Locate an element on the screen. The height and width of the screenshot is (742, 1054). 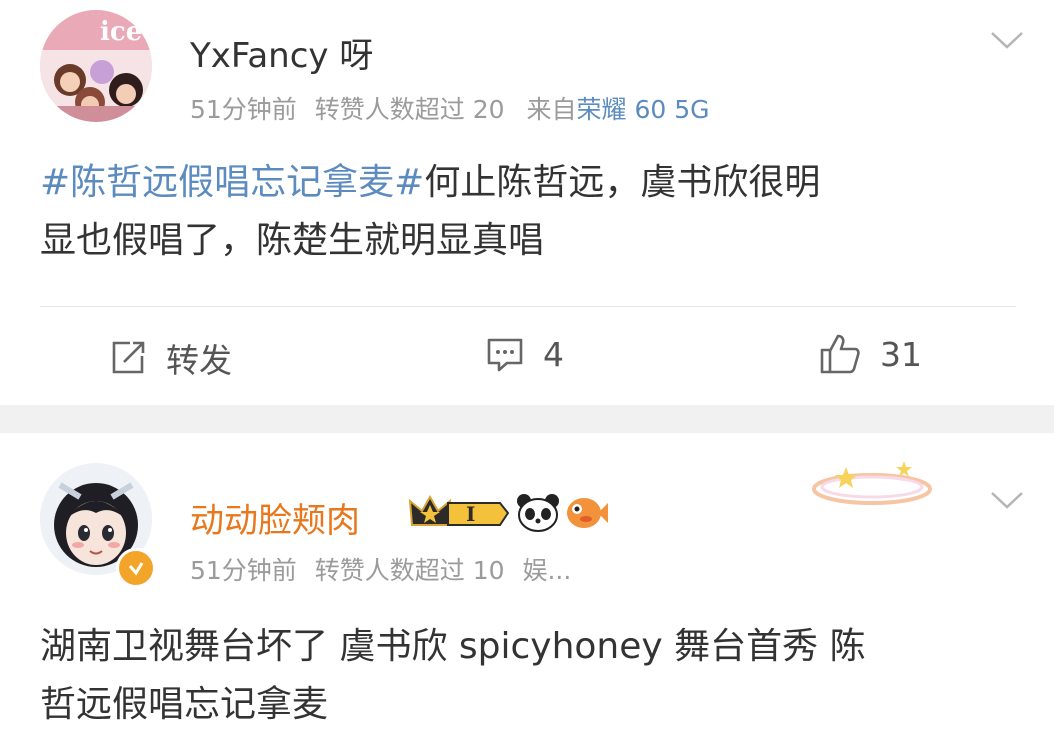
body-text-line2: 显也假唱了，陈楚生就明显真唱 is located at coordinates (292, 240).